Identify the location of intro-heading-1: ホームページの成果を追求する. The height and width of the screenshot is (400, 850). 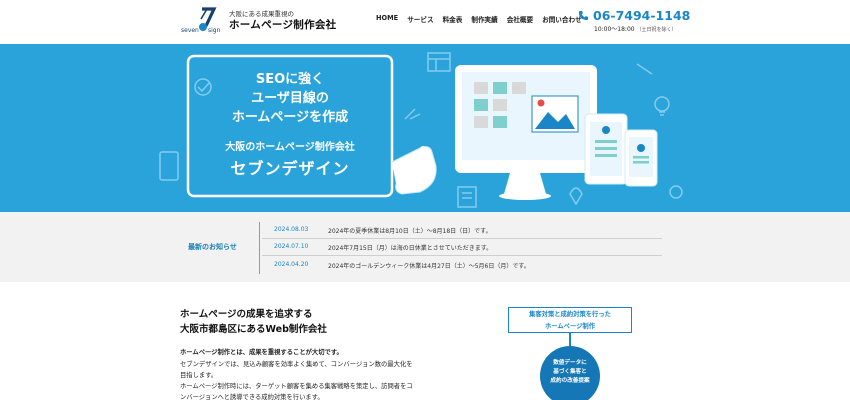
(246, 314).